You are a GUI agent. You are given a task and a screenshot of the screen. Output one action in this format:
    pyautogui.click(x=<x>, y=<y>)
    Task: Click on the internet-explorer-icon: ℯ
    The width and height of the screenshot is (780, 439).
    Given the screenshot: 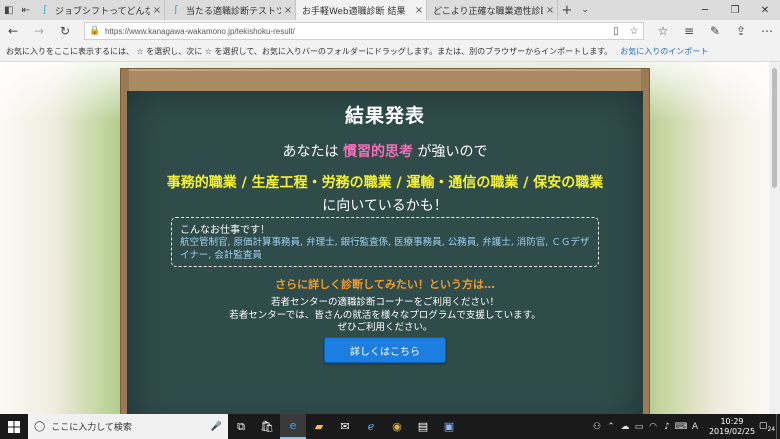 What is the action you would take?
    pyautogui.click(x=371, y=426)
    